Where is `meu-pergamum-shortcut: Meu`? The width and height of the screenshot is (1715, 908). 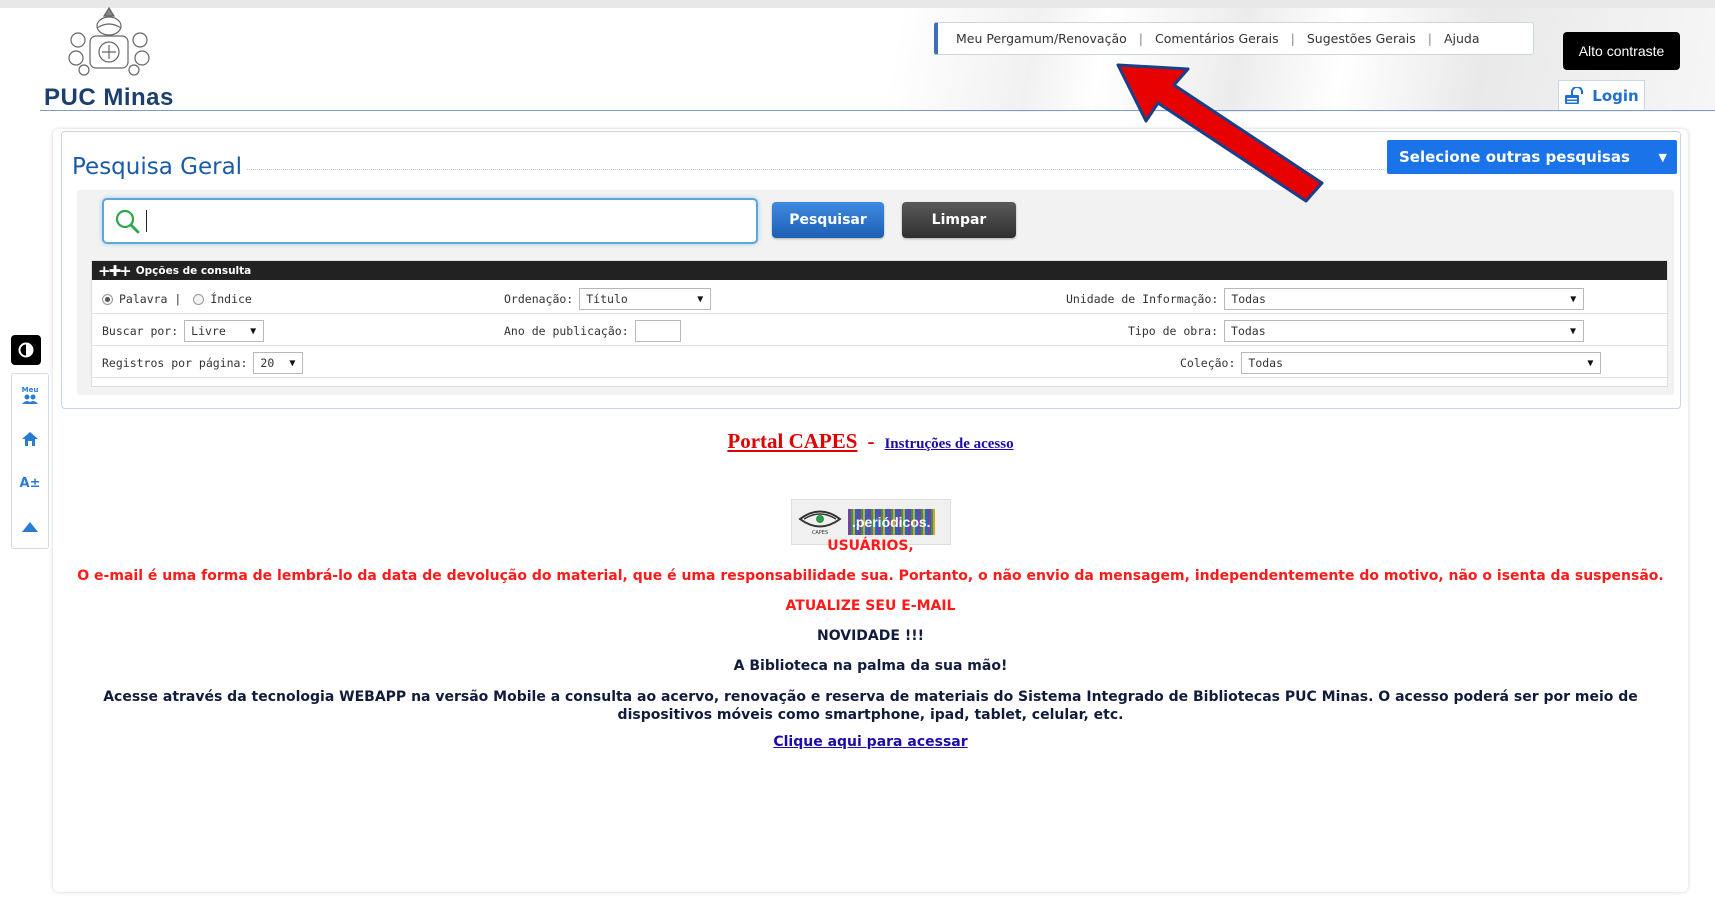
meu-pergamum-shortcut: Meu is located at coordinates (30, 395).